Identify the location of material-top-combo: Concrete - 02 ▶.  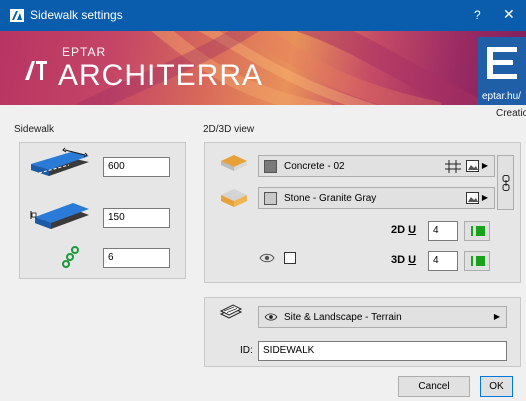
(376, 166).